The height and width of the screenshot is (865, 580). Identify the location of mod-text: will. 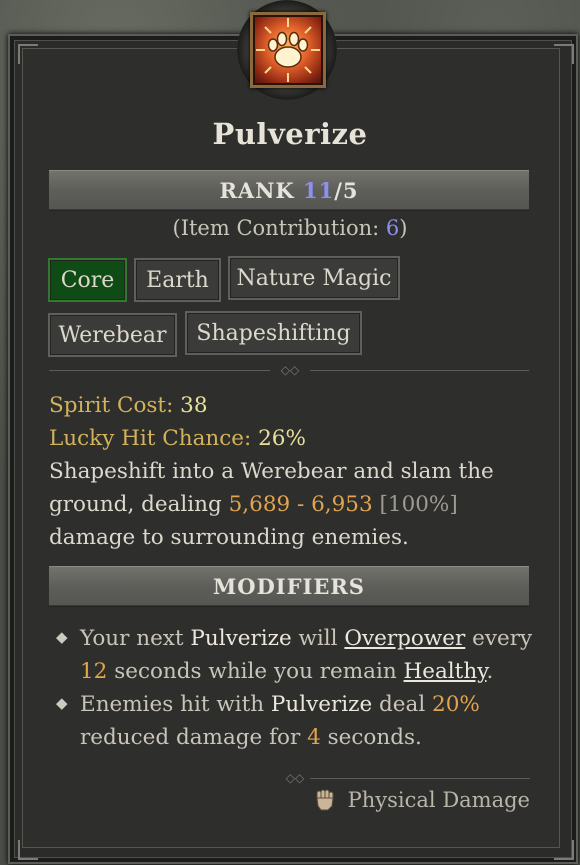
(318, 638).